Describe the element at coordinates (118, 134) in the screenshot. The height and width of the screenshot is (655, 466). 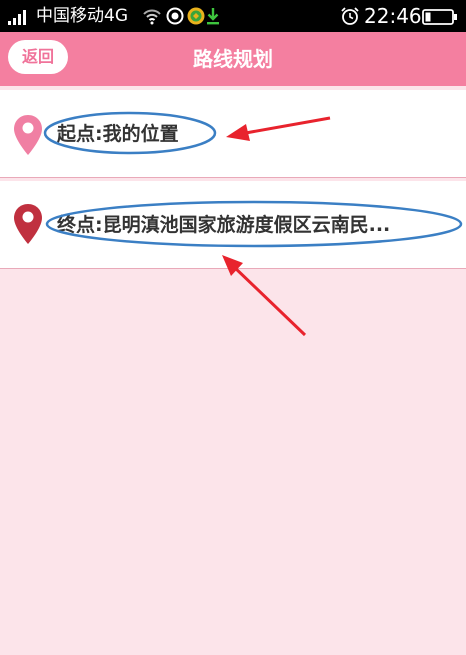
I see `start-point-label: 起点:我的位置` at that location.